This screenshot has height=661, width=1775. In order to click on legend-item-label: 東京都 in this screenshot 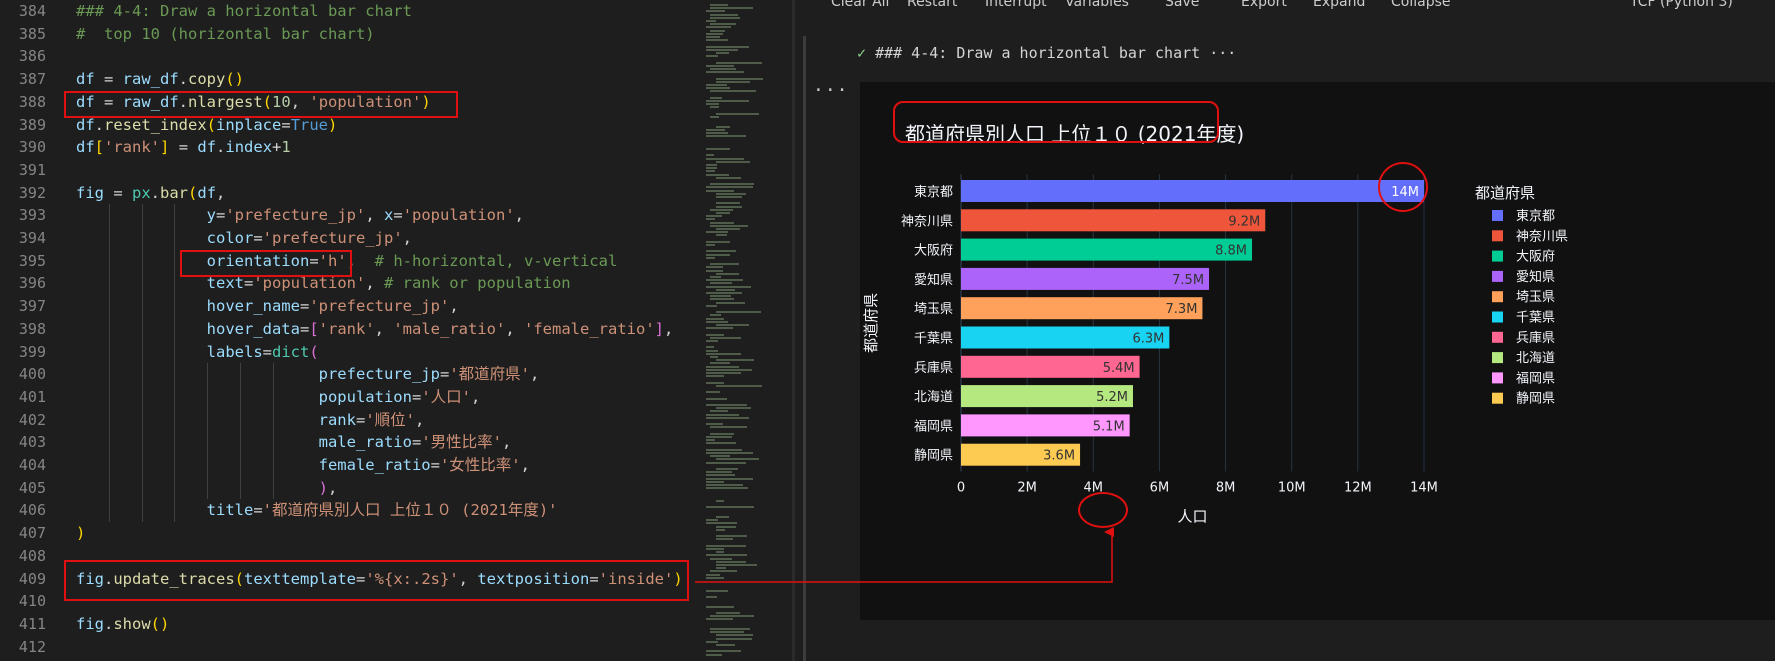, I will do `click(1535, 216)`.